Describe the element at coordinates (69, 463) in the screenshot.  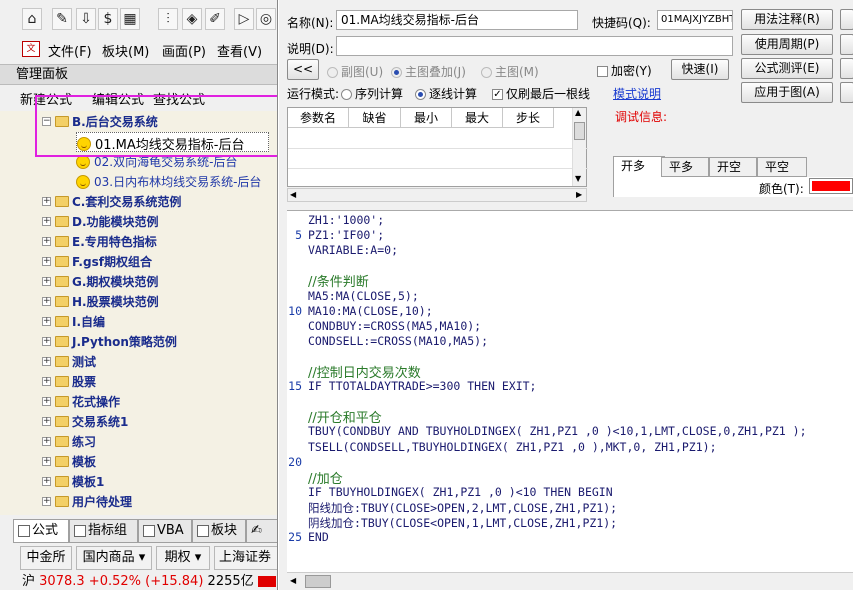
I see `tree-folder: + 模板` at that location.